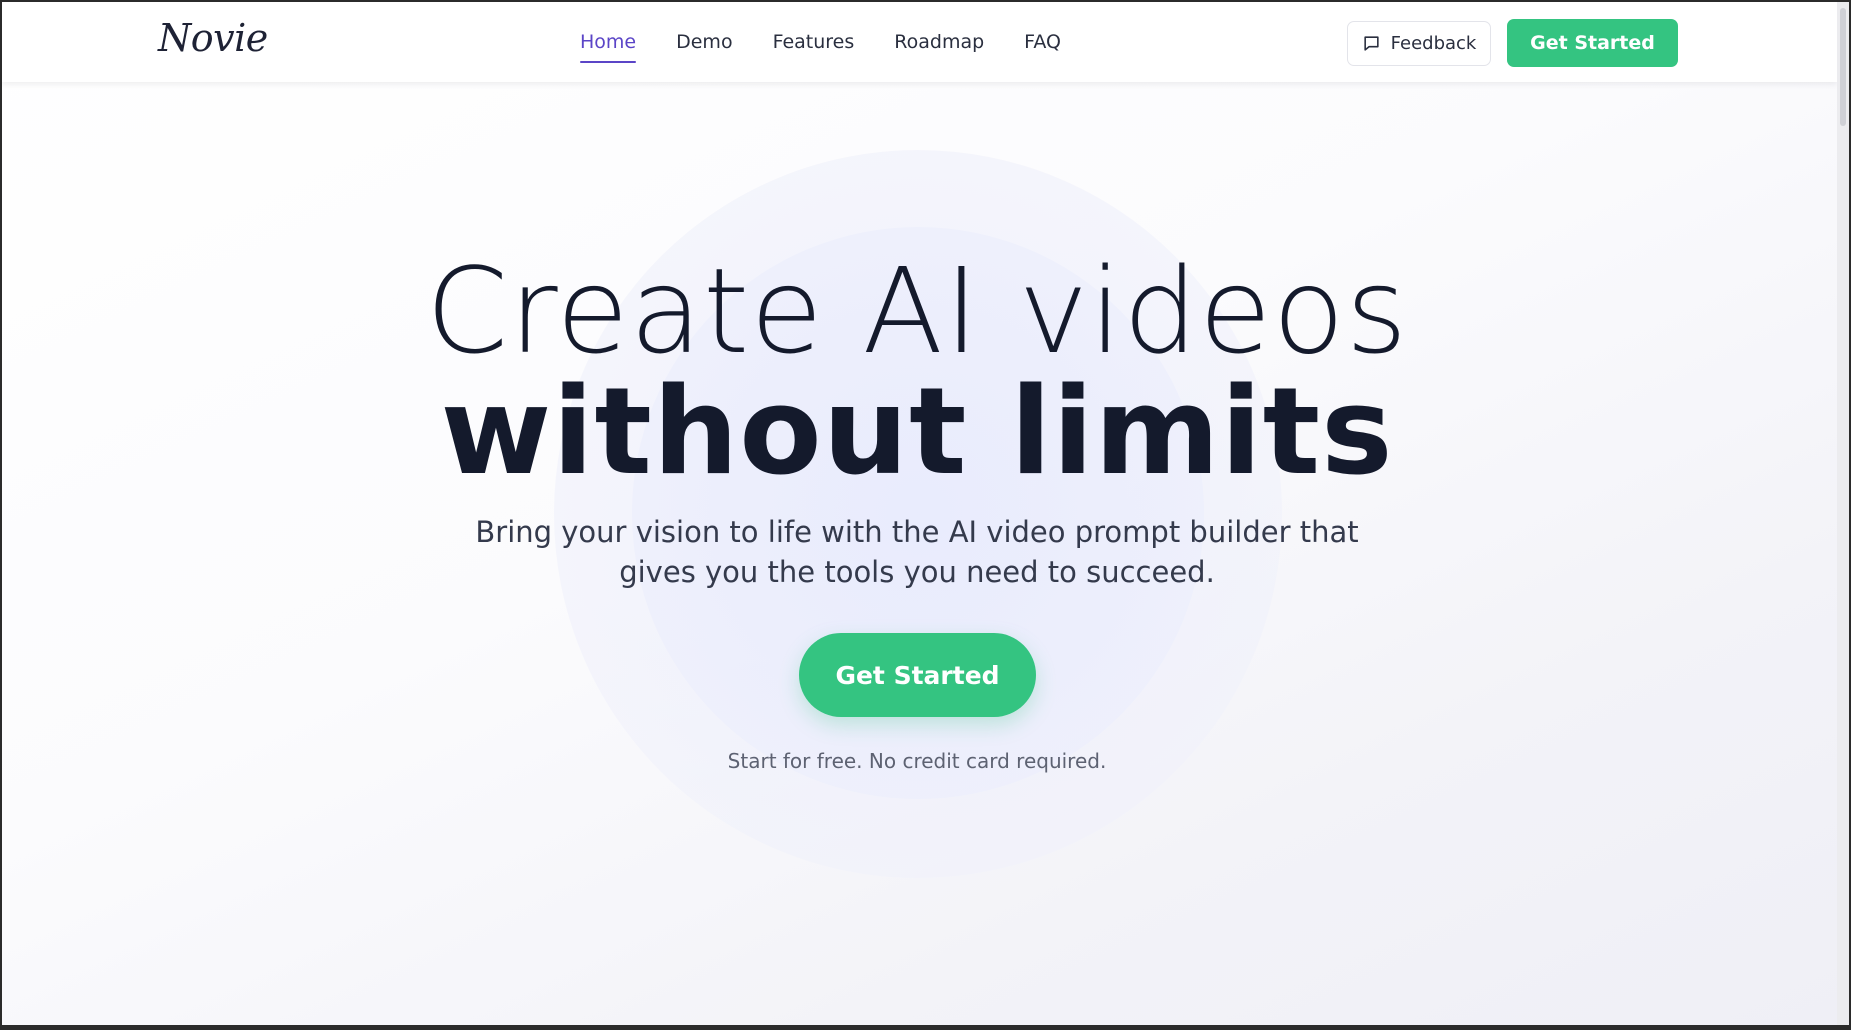 Image resolution: width=1851 pixels, height=1030 pixels. I want to click on nav-link-faq: FAQ, so click(1042, 42).